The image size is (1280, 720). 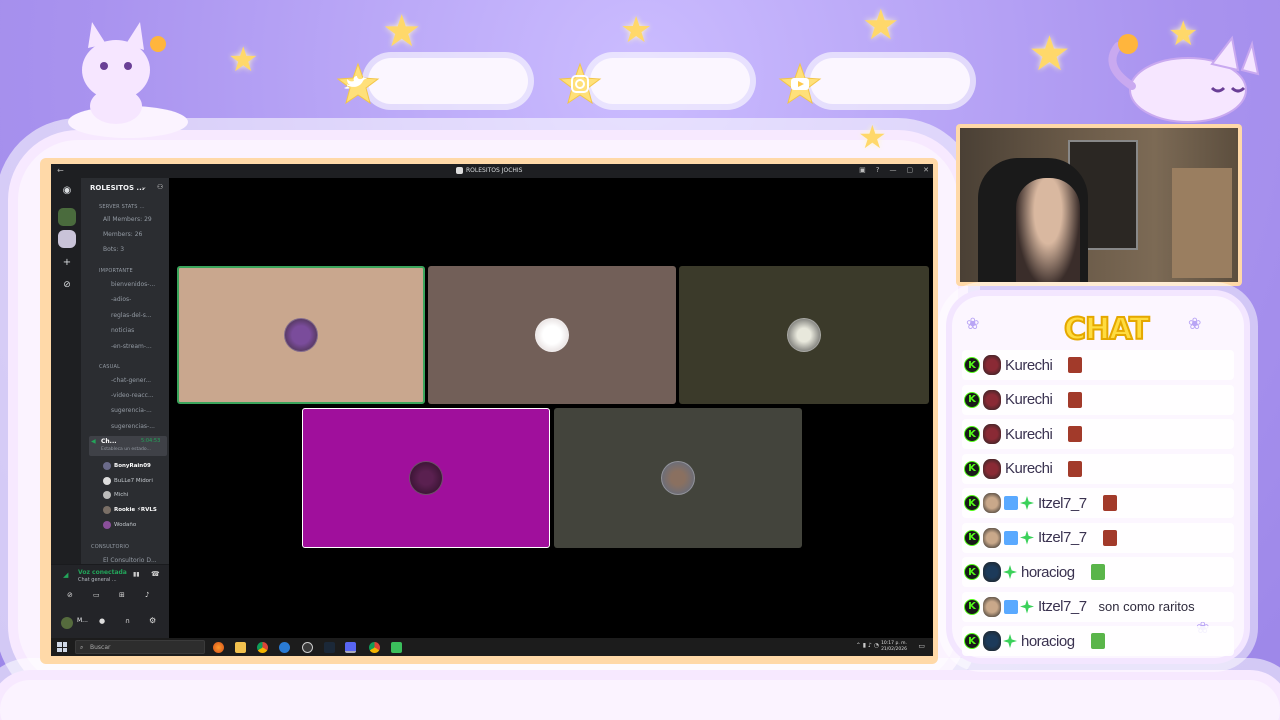 I want to click on settings-gear-icon: ⚙, so click(x=152, y=620).